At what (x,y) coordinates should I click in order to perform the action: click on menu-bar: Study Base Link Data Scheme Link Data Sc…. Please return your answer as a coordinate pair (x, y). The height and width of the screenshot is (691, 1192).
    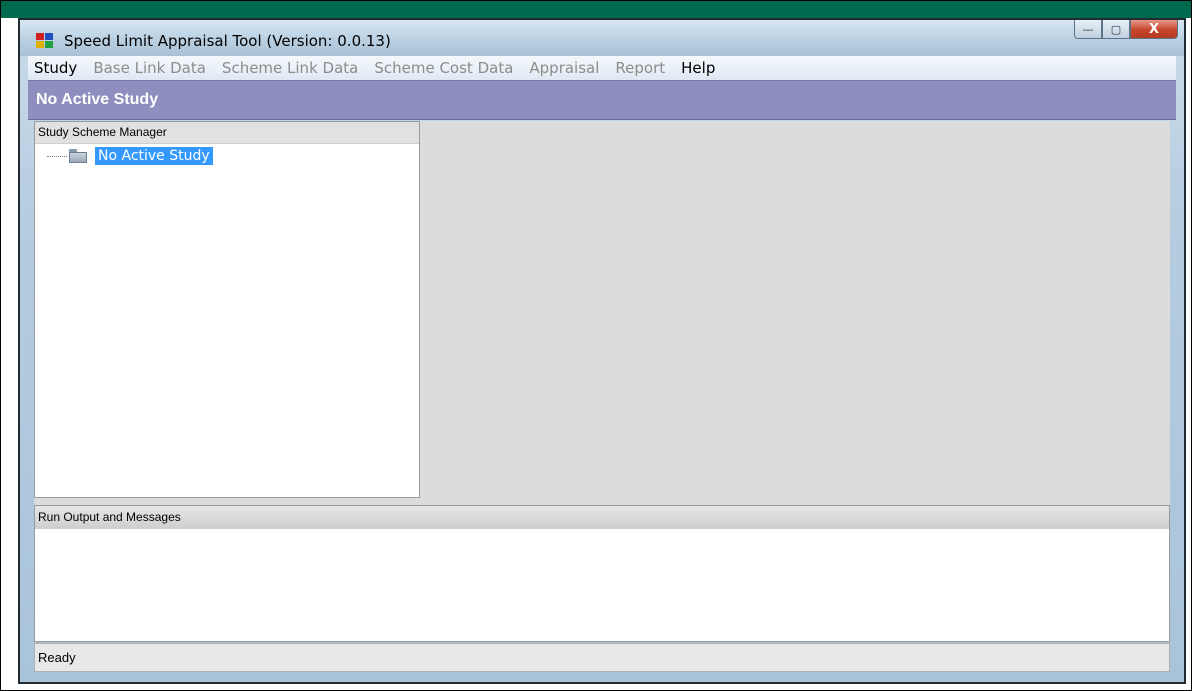
    Looking at the image, I should click on (602, 68).